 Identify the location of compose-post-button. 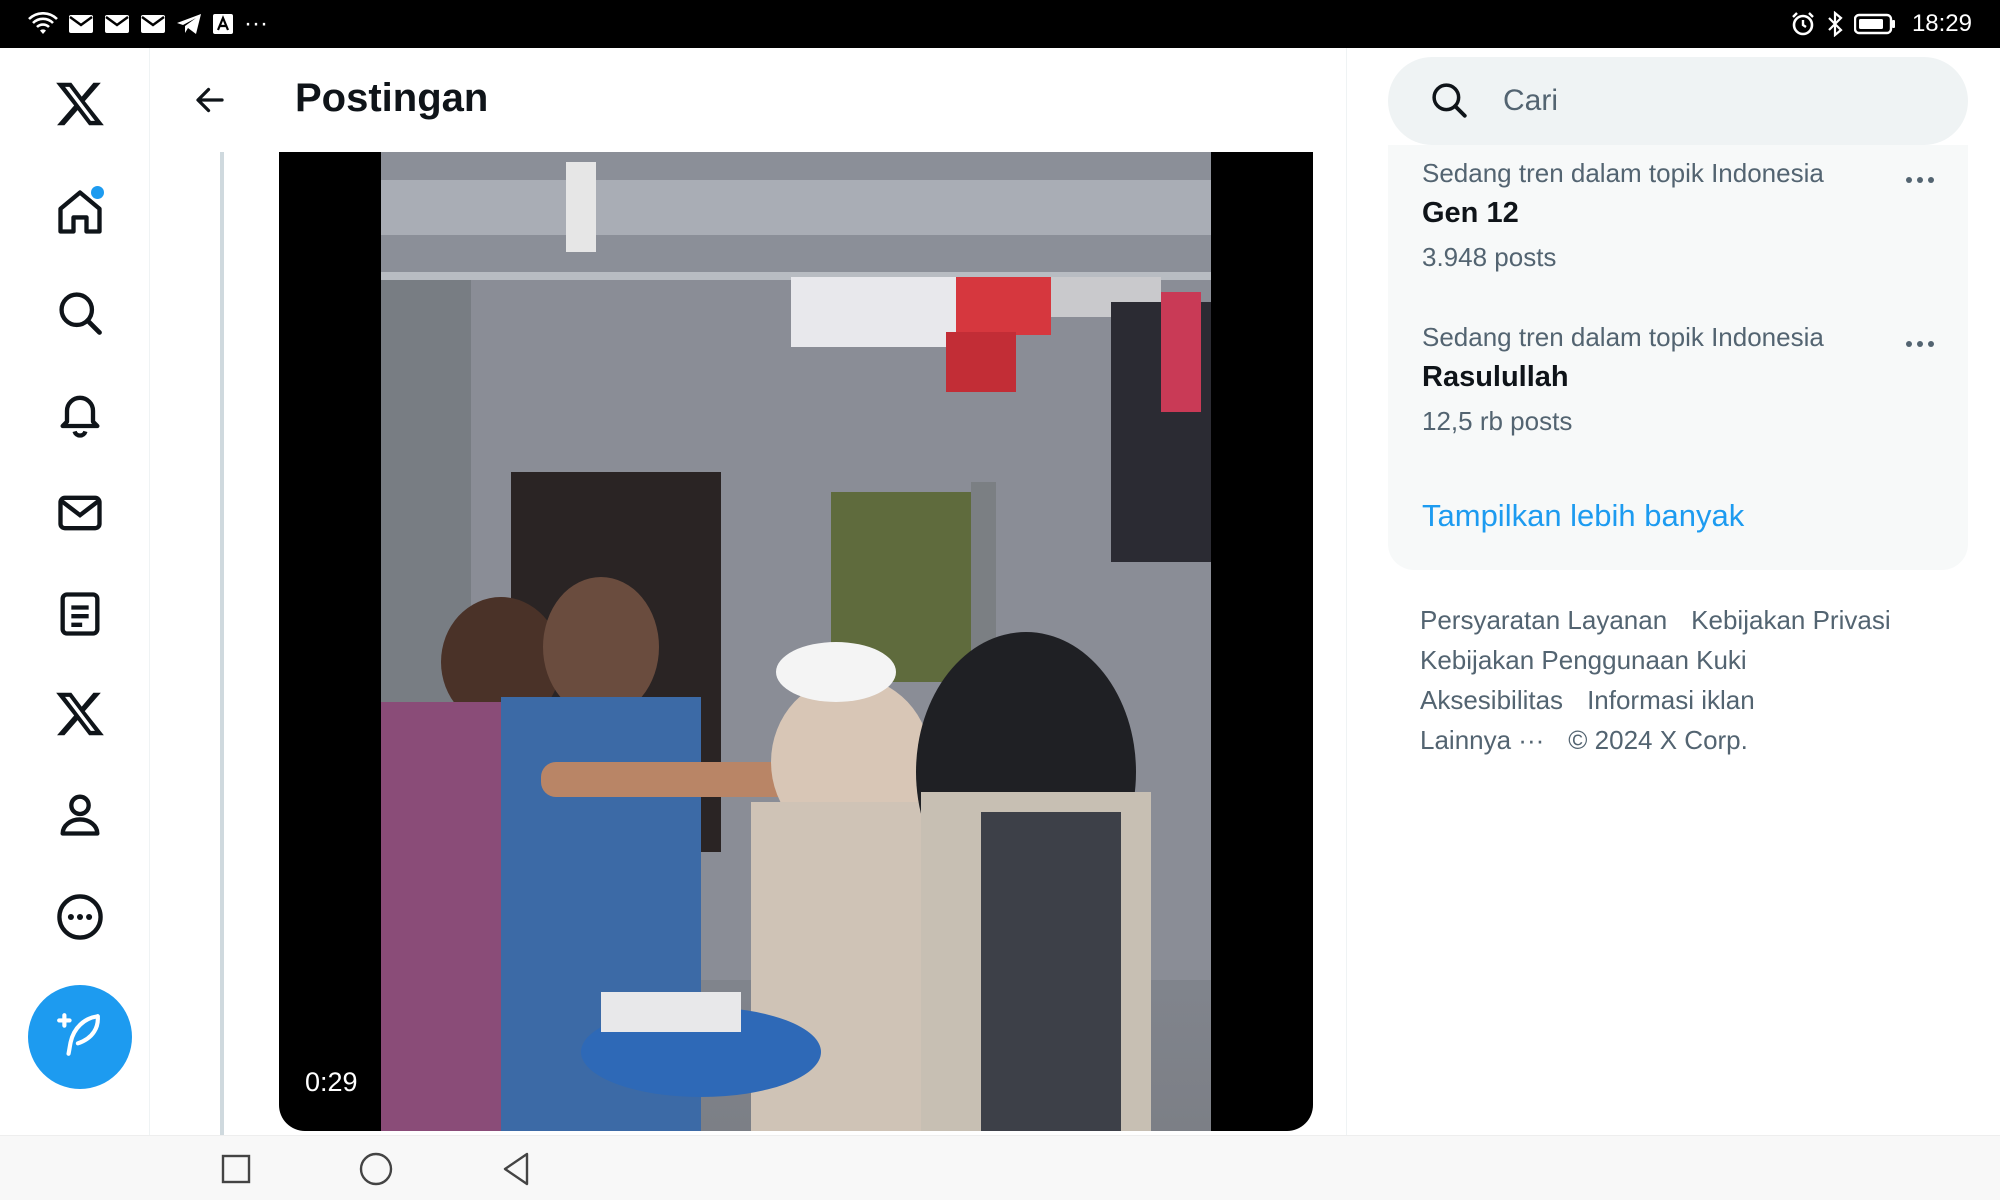
(80, 1037).